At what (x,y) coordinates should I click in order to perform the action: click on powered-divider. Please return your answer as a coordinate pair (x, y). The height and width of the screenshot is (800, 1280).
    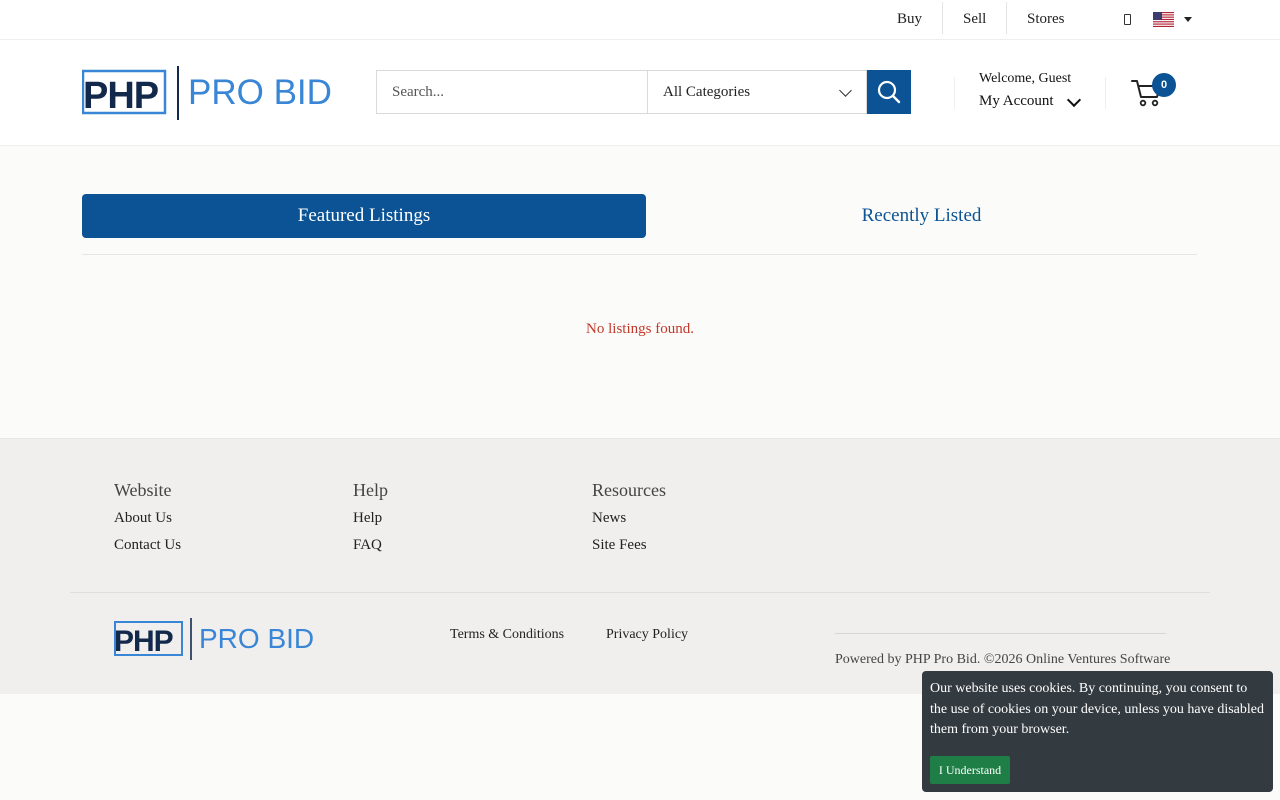
    Looking at the image, I should click on (1000, 633).